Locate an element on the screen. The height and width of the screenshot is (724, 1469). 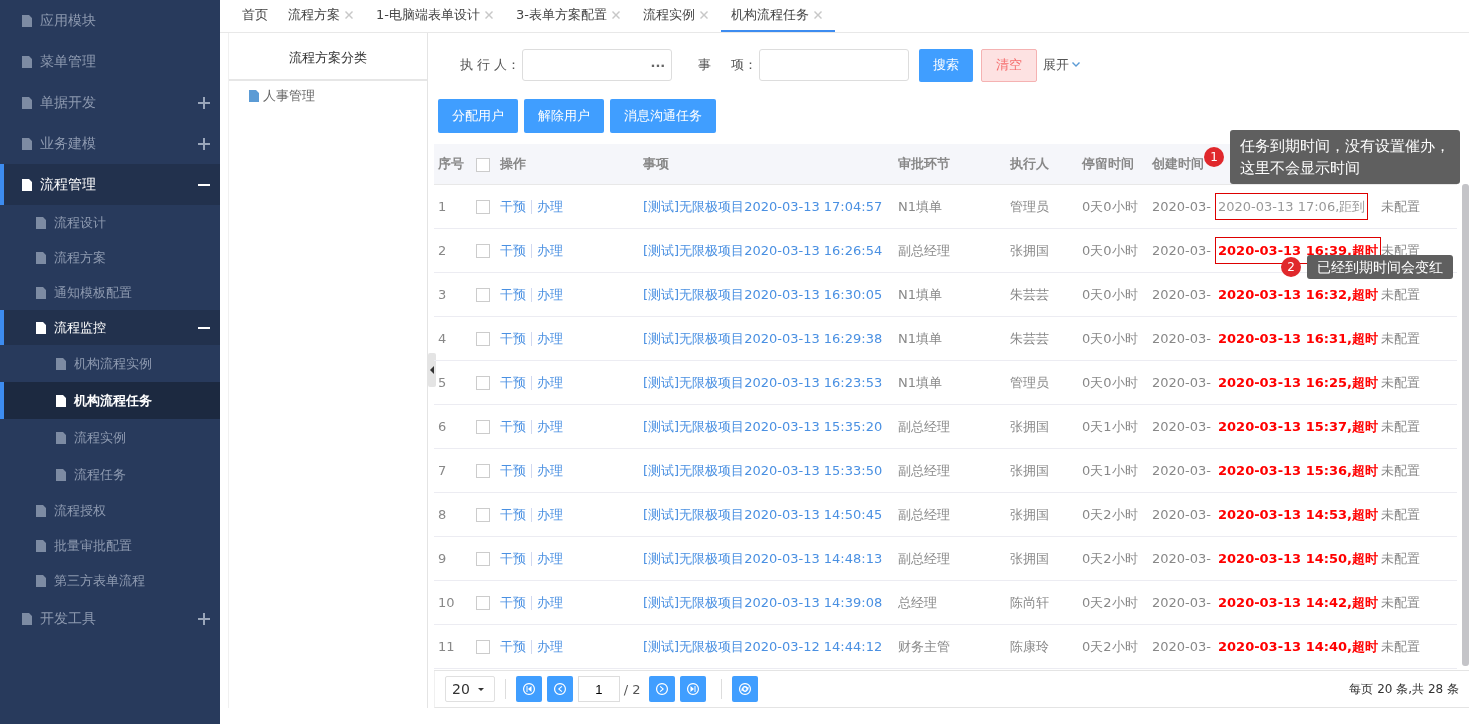
item-link: [测试]无限极项目2020-03-12 14:44:12 is located at coordinates (763, 646).